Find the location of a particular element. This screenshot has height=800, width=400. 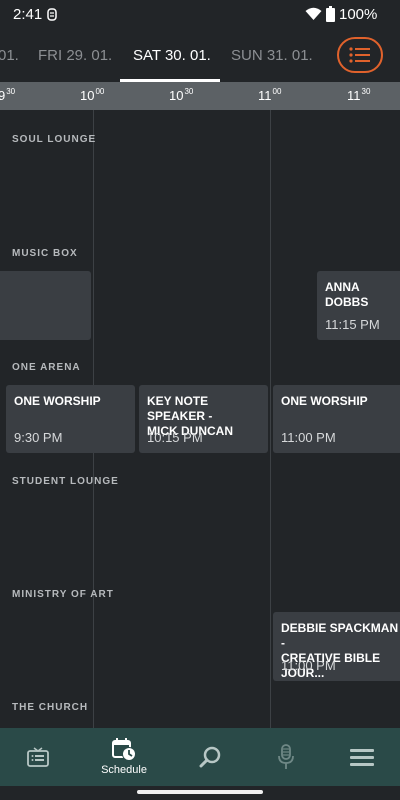

day-tabs: 01. FRI 29. 01. SAT 30. 01. SUN 31. 01. is located at coordinates (200, 56).